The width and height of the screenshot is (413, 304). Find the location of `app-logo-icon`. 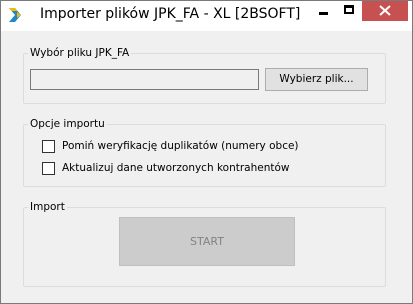

app-logo-icon is located at coordinates (16, 15).